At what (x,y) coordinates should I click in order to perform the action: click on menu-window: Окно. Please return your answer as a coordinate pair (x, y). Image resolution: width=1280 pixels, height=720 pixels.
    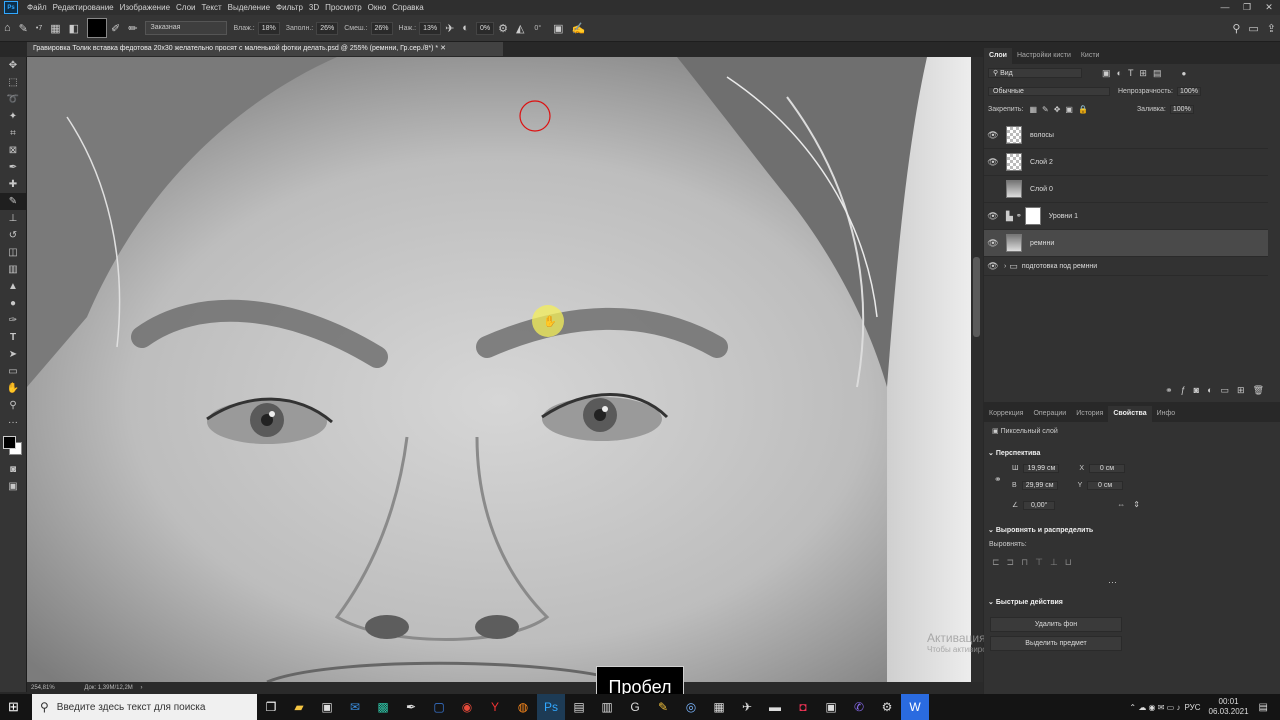
    Looking at the image, I should click on (377, 7).